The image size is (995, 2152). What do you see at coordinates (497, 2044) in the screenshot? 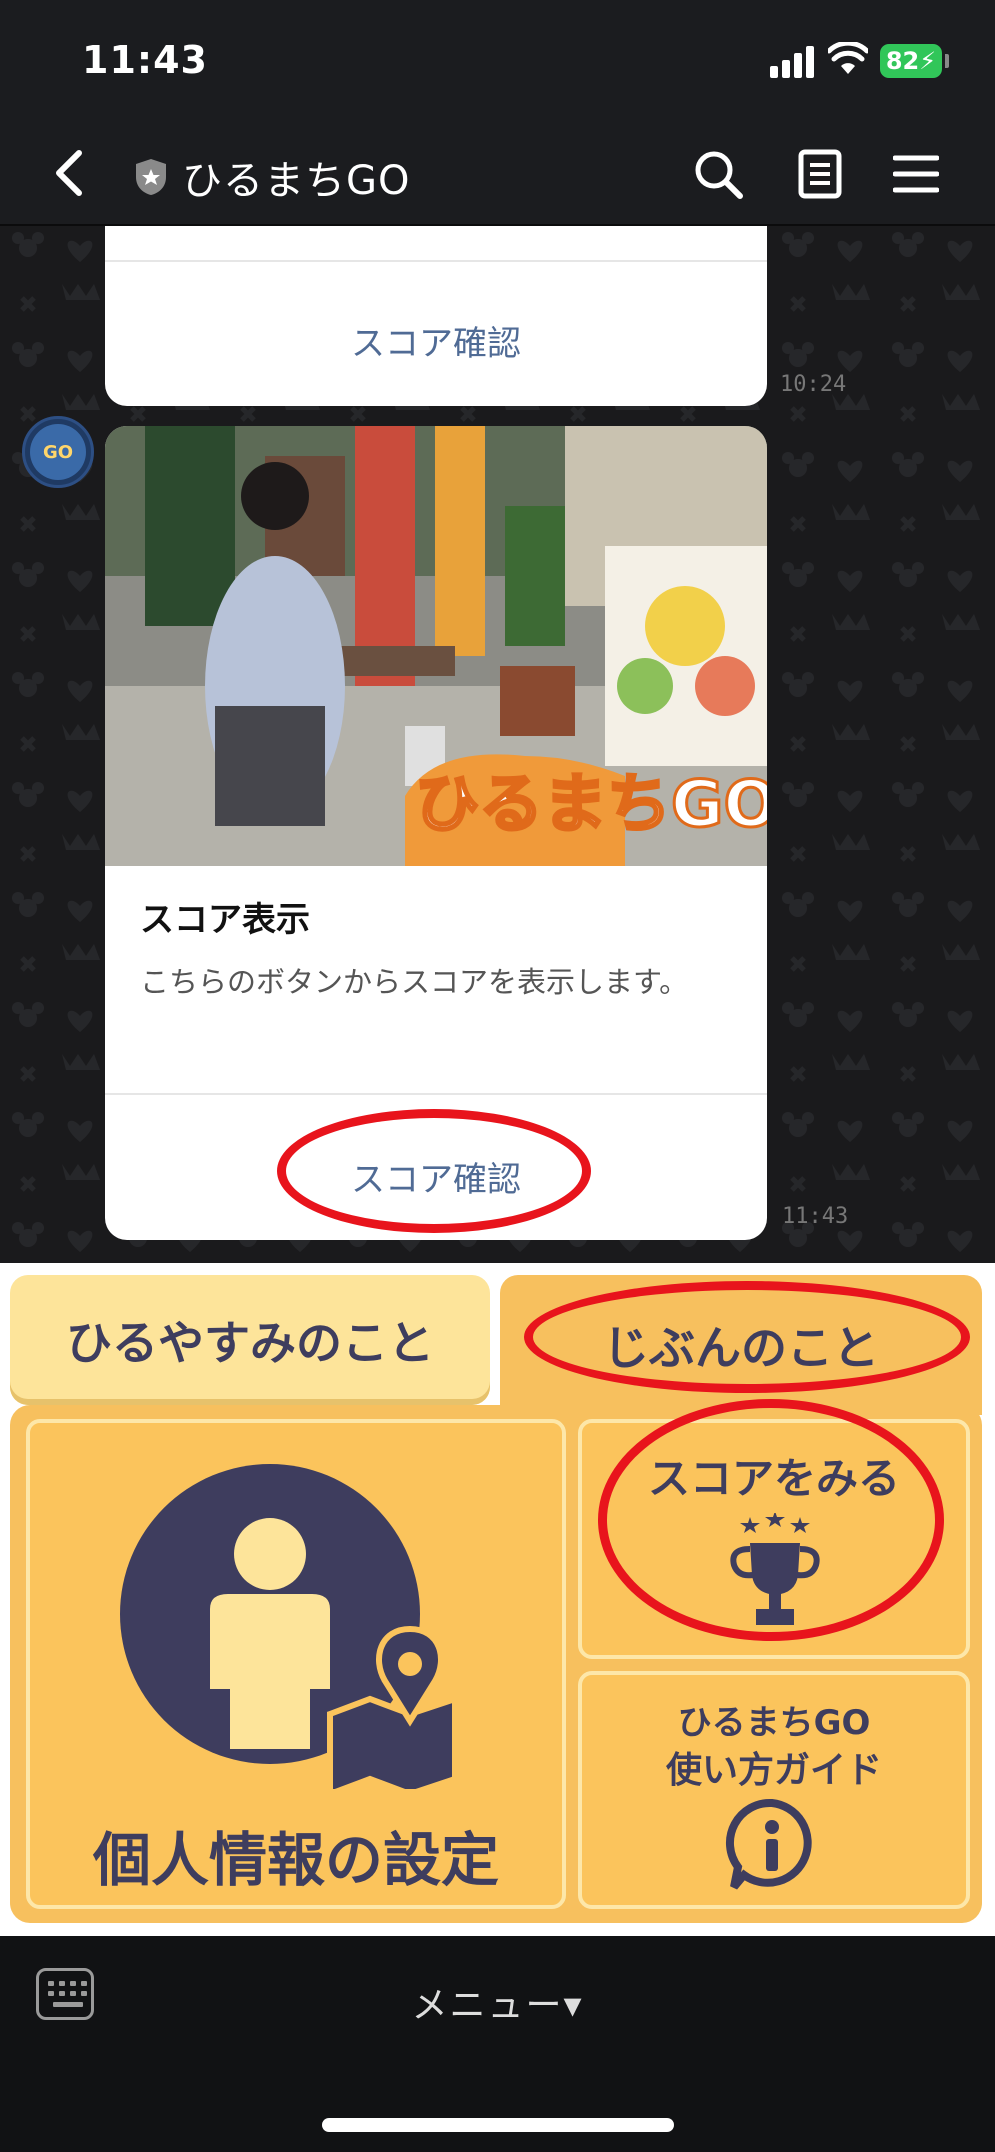
I see `bottom-bar: メニュー▾` at bounding box center [497, 2044].